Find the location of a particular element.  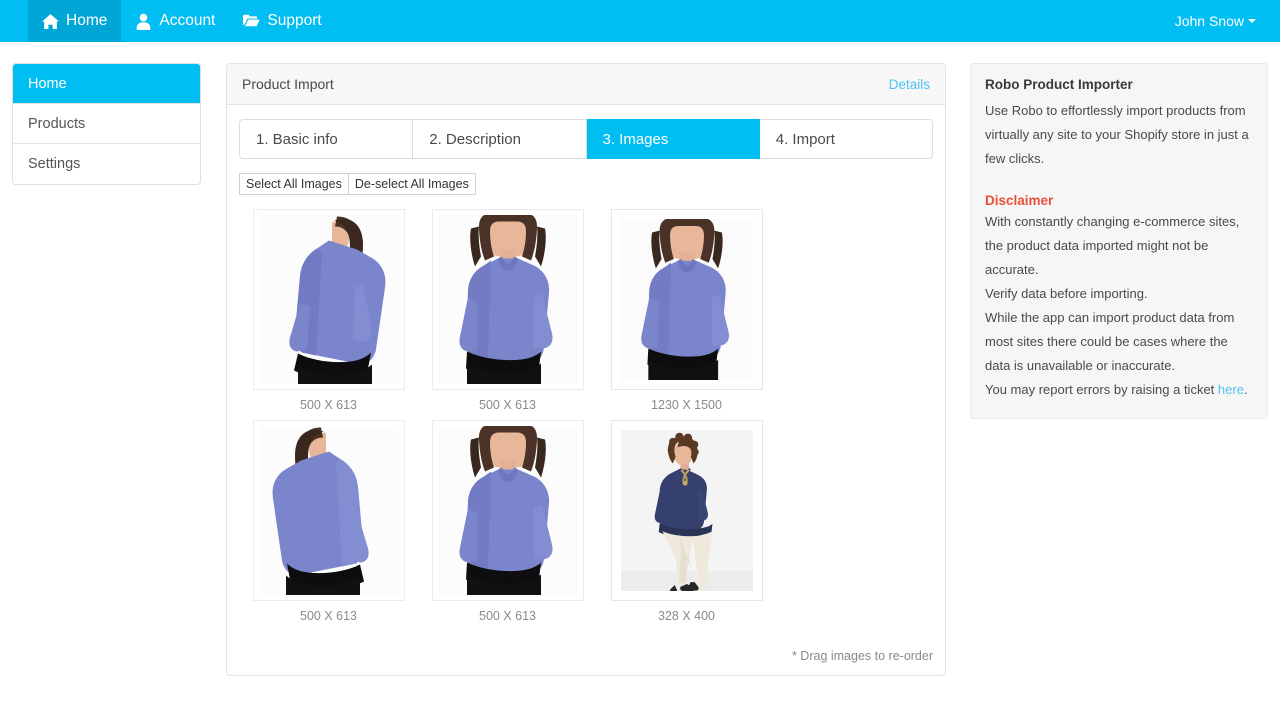

sidebar-item-home: Home is located at coordinates (106, 84).